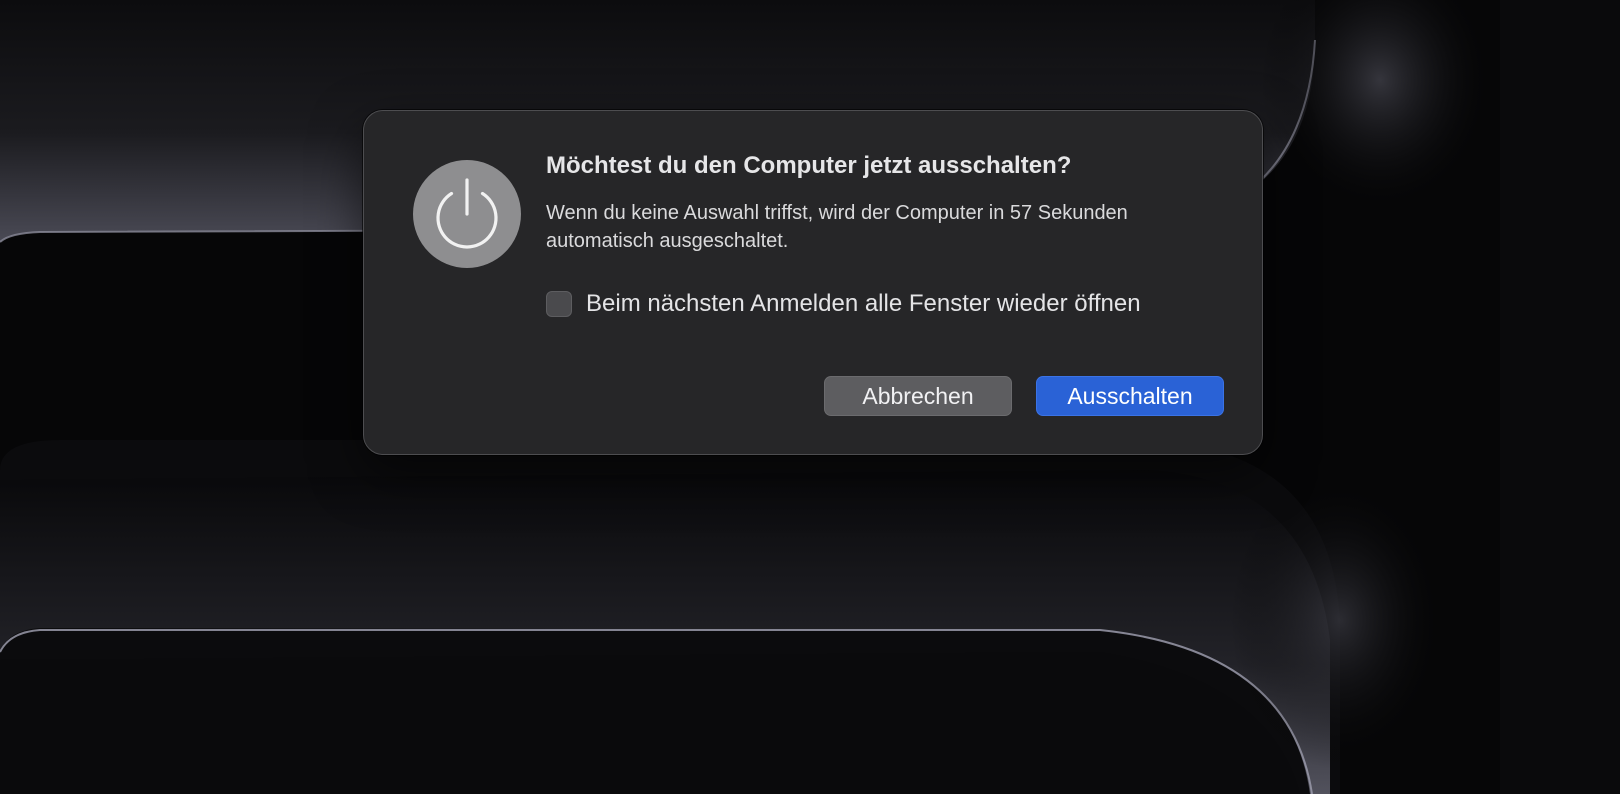 Image resolution: width=1620 pixels, height=794 pixels. What do you see at coordinates (559, 304) in the screenshot?
I see `reopen-windows-checkbox` at bounding box center [559, 304].